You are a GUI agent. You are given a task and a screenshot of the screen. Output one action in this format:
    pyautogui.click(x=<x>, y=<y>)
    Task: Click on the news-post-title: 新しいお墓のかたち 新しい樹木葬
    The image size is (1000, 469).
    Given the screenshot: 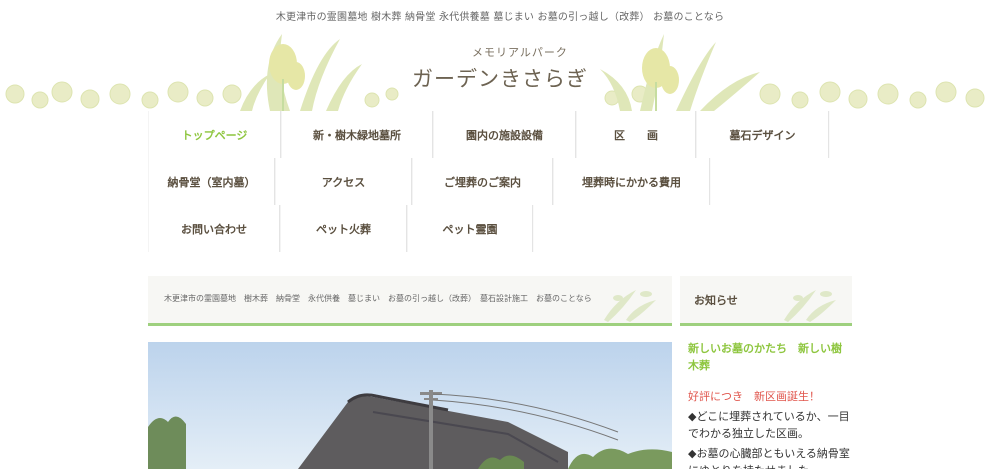 What is the action you would take?
    pyautogui.click(x=769, y=357)
    